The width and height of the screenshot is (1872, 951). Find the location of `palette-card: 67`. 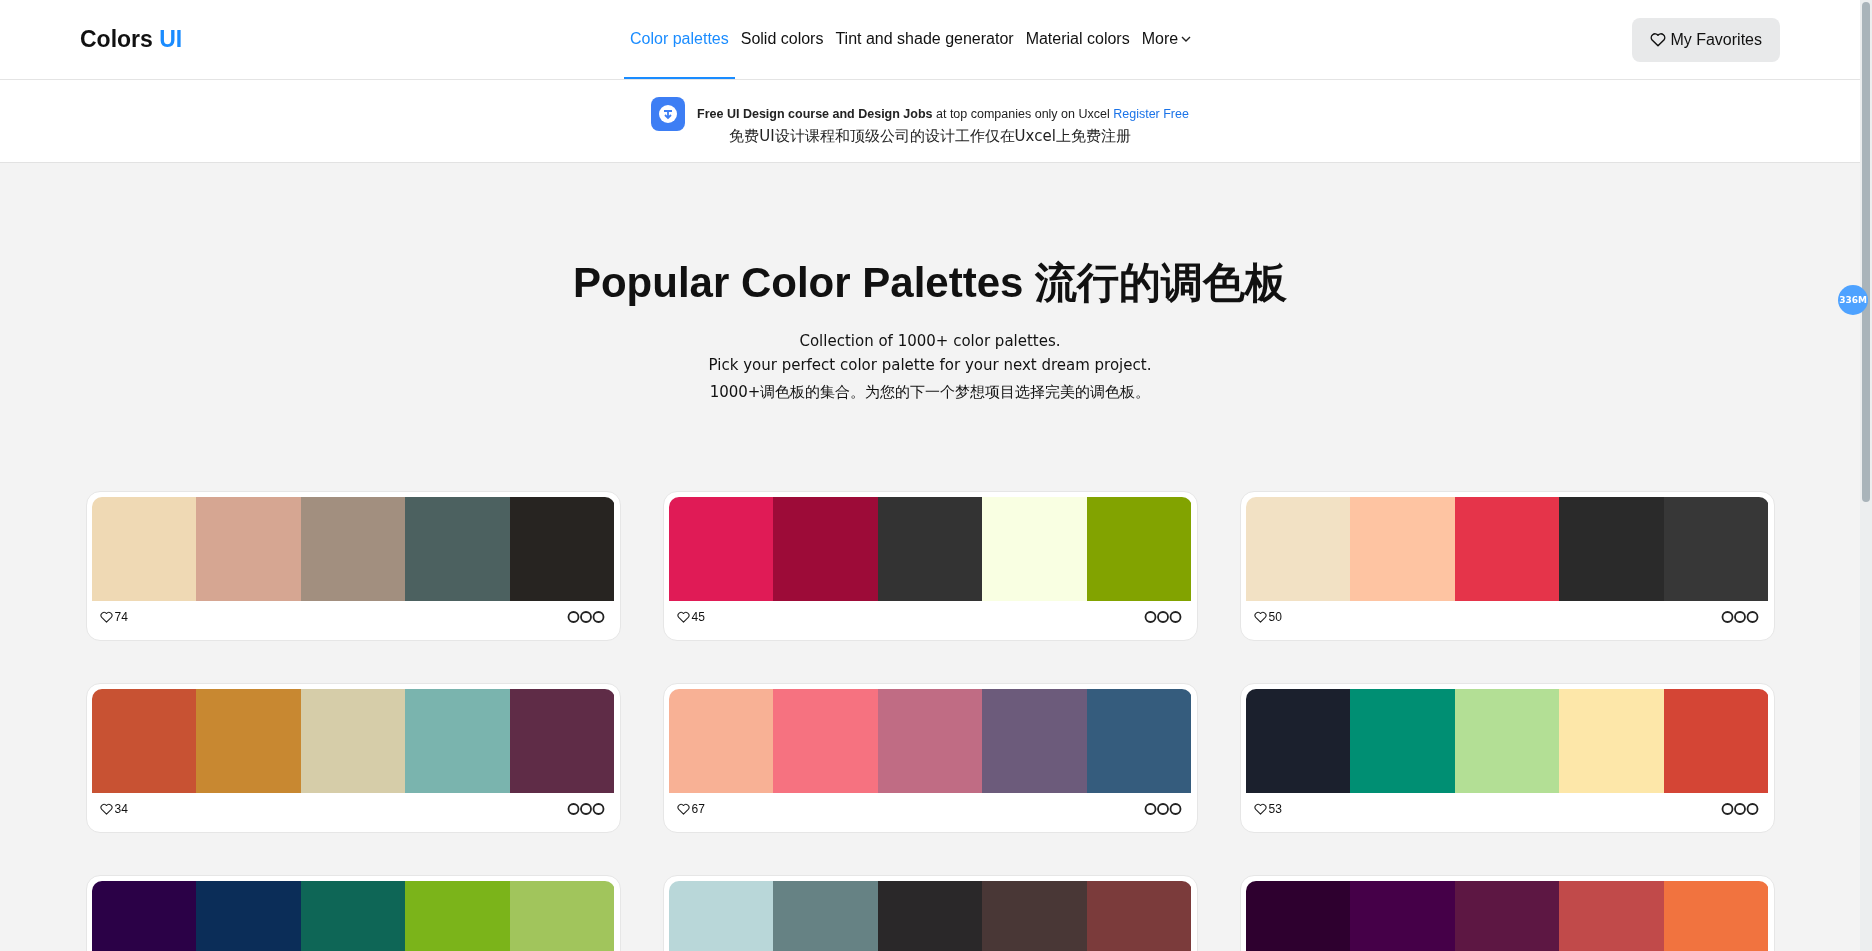

palette-card: 67 is located at coordinates (930, 758).